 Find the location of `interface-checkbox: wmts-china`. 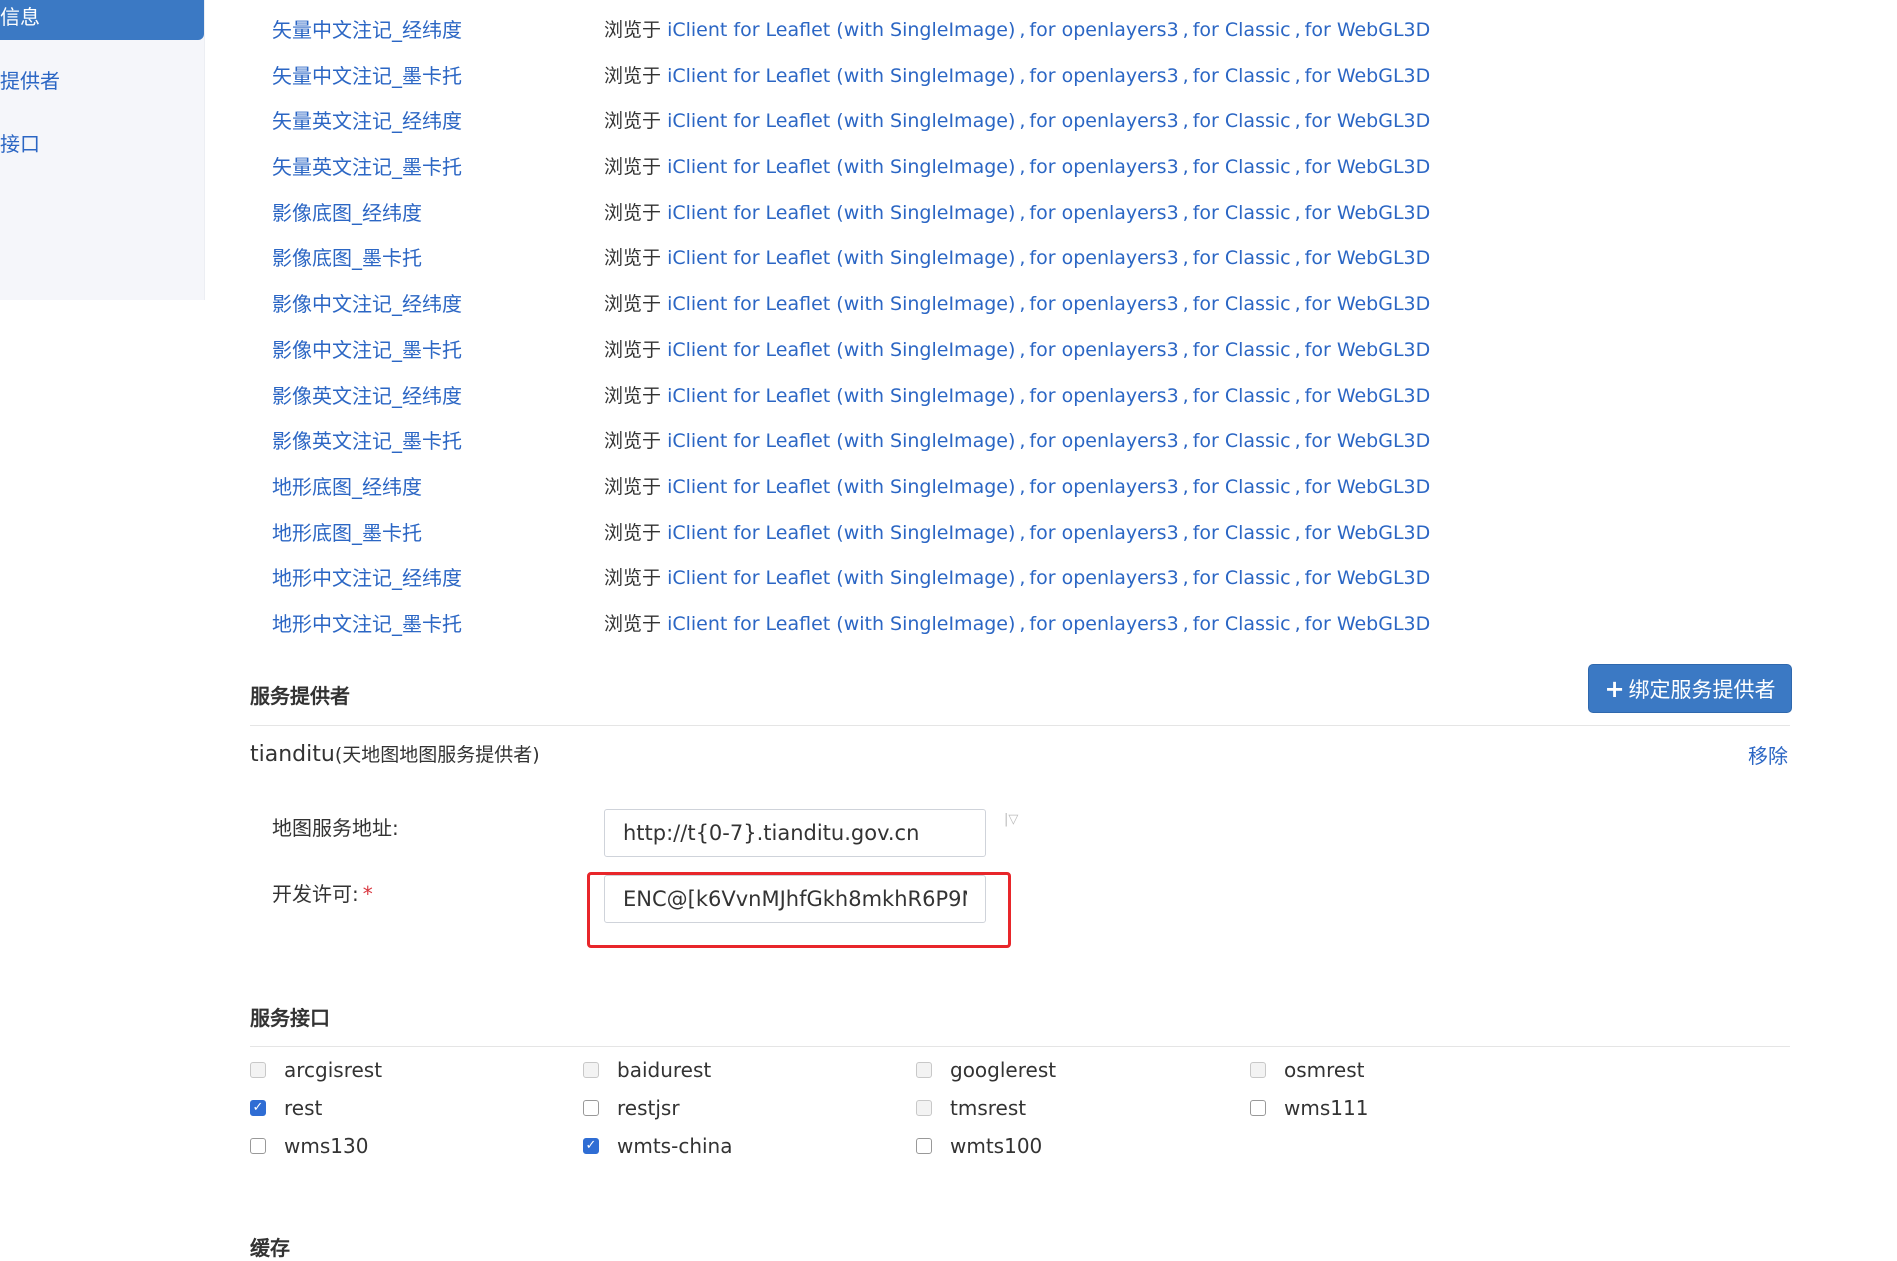

interface-checkbox: wmts-china is located at coordinates (657, 1146).